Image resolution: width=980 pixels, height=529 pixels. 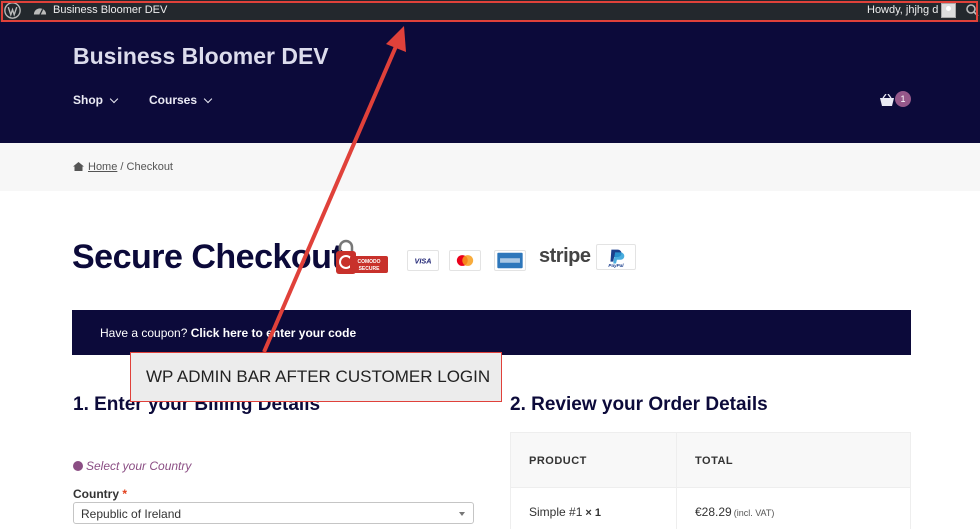 What do you see at coordinates (139, 466) in the screenshot?
I see `select-country-text: Select your Country` at bounding box center [139, 466].